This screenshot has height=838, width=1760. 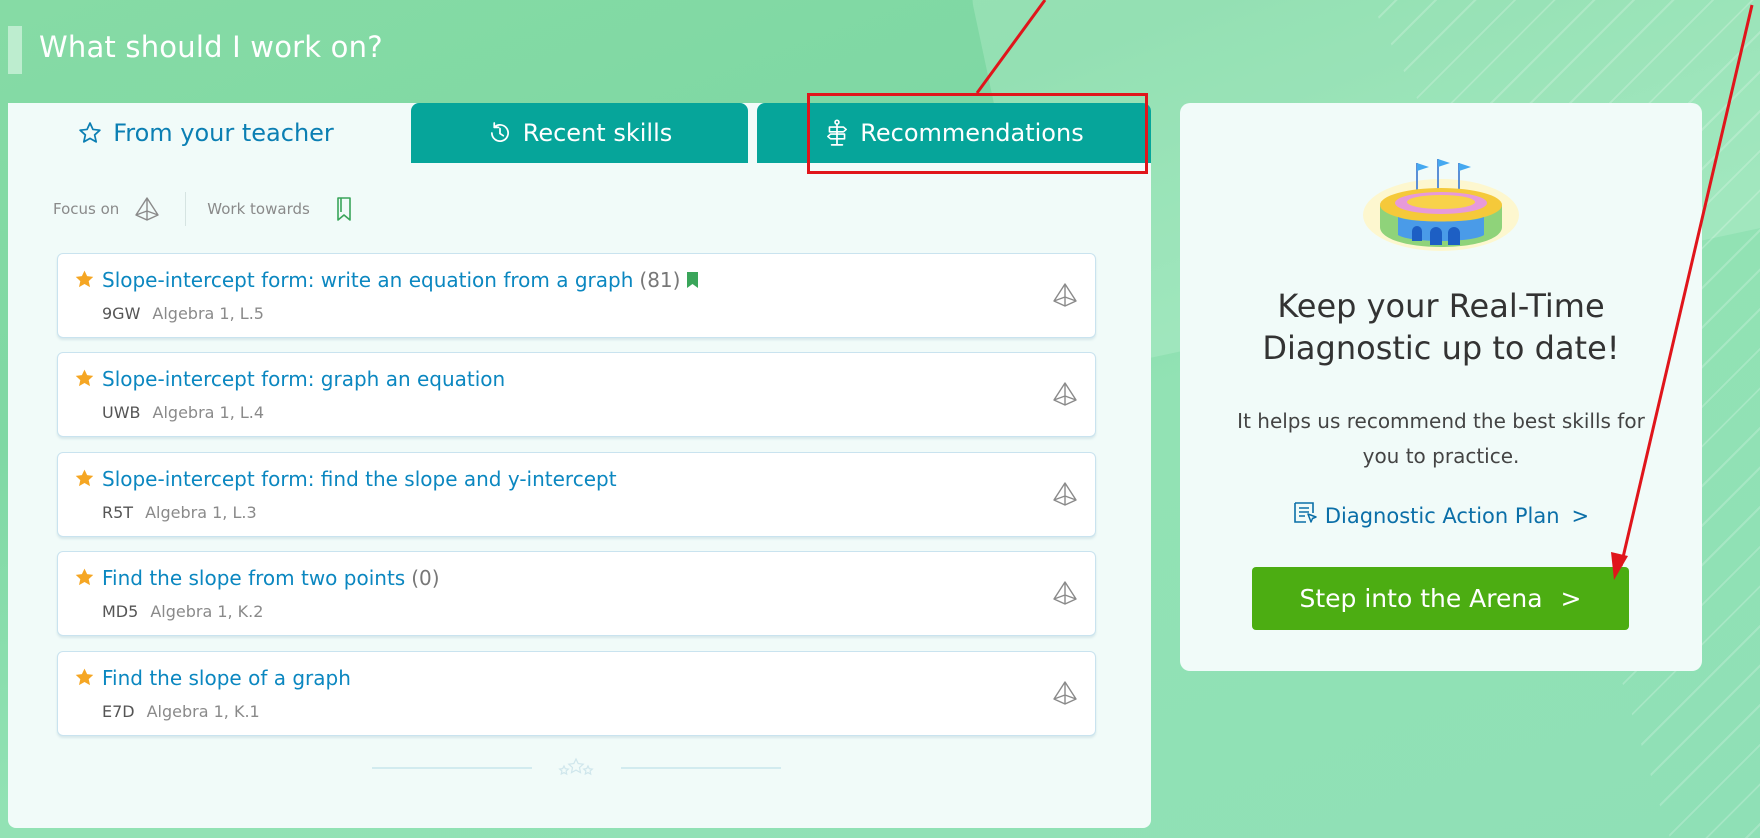 What do you see at coordinates (208, 313) in the screenshot?
I see `skill-grade: Algebra 1, L.5` at bounding box center [208, 313].